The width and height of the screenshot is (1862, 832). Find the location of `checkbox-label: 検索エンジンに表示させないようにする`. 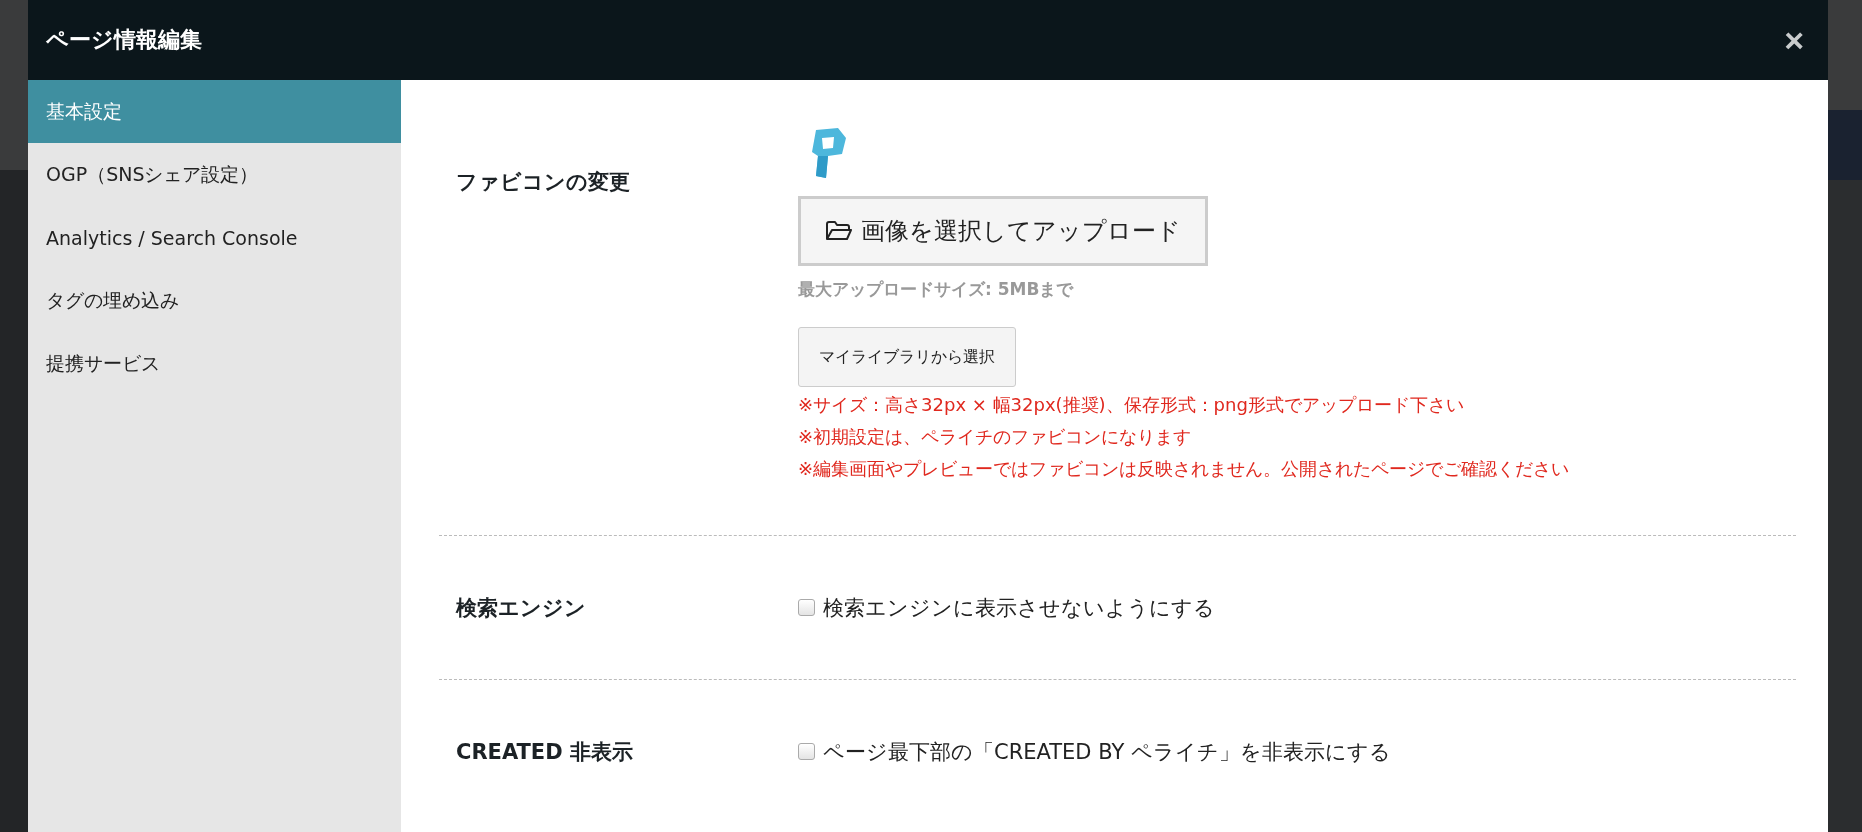

checkbox-label: 検索エンジンに表示させないようにする is located at coordinates (1019, 608).